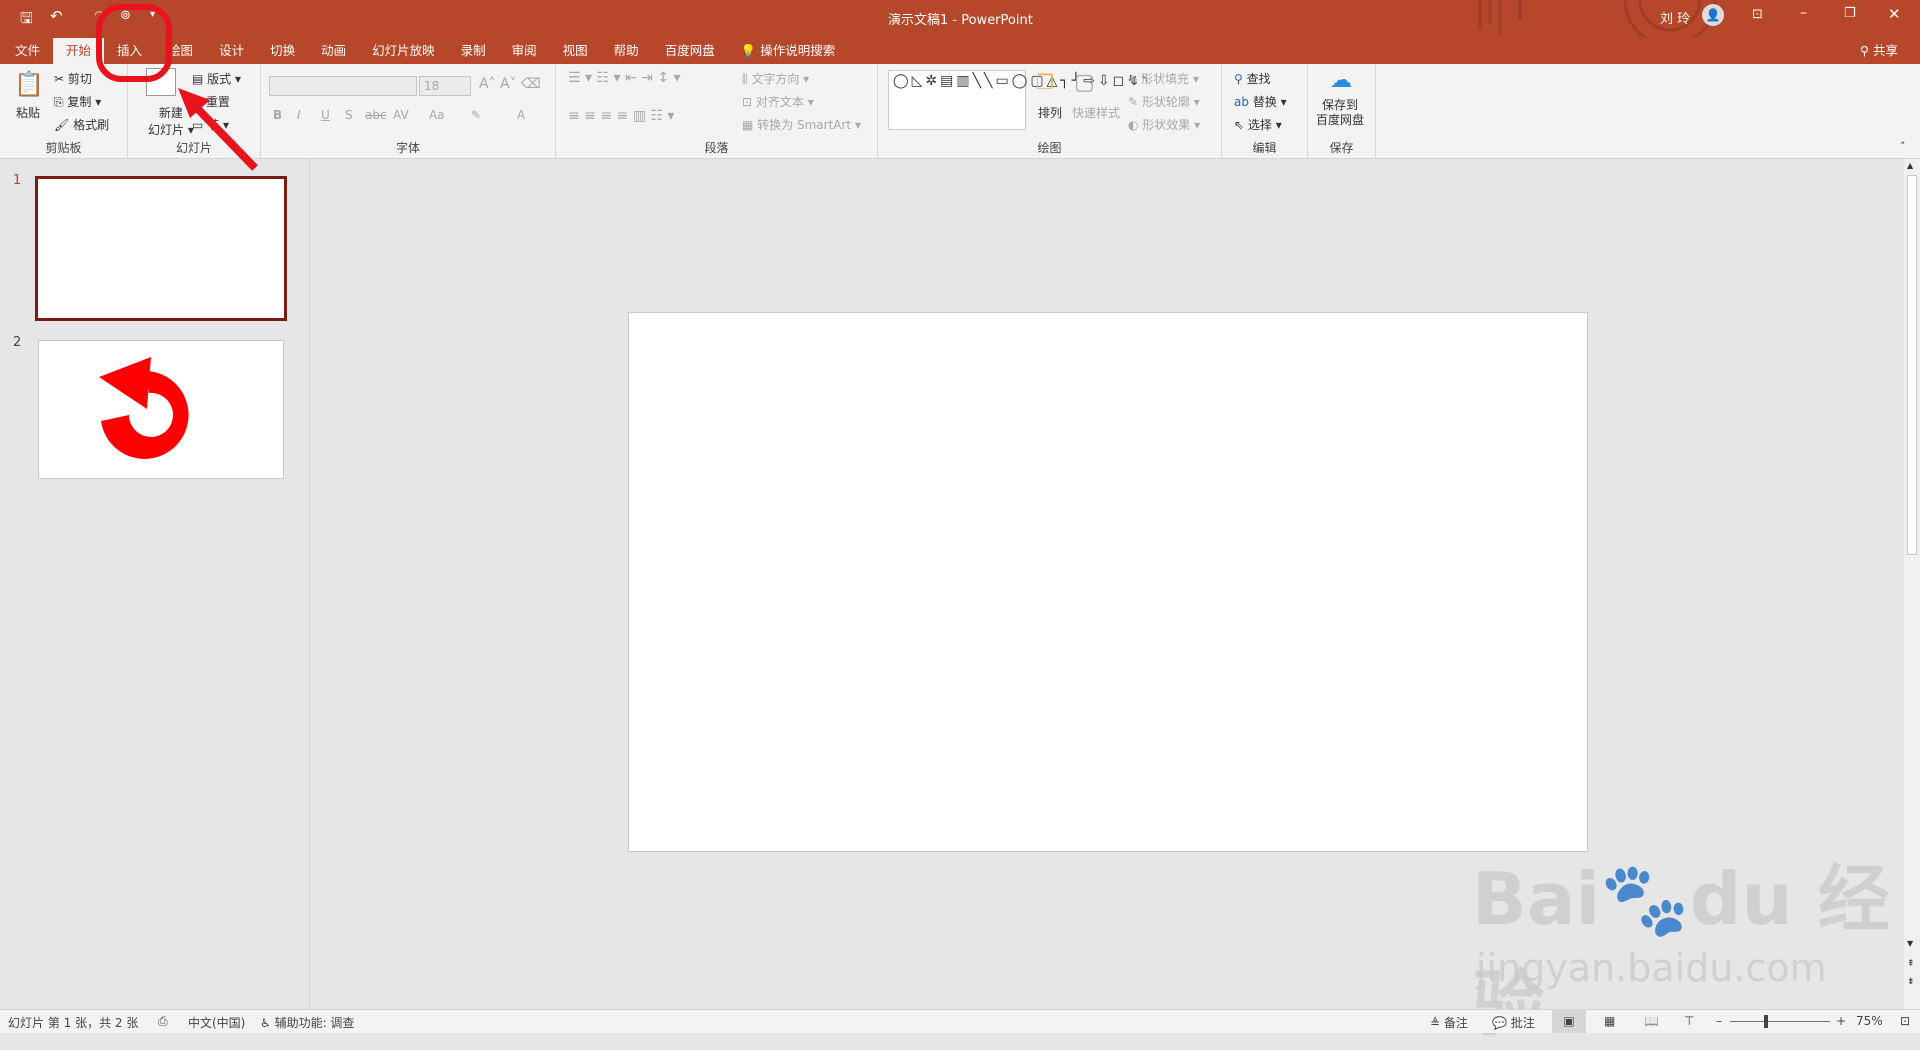 Image resolution: width=1920 pixels, height=1050 pixels. What do you see at coordinates (1869, 1021) in the screenshot?
I see `zoom-level: 75%` at bounding box center [1869, 1021].